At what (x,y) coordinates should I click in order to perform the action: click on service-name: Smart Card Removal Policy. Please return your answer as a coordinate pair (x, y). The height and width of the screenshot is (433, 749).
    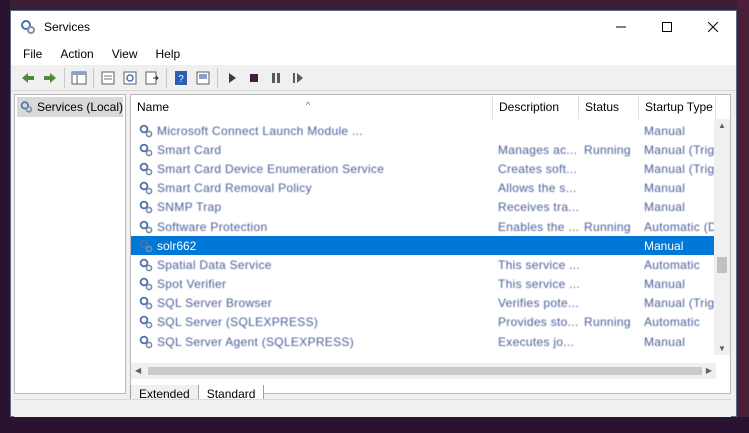
    Looking at the image, I should click on (234, 188).